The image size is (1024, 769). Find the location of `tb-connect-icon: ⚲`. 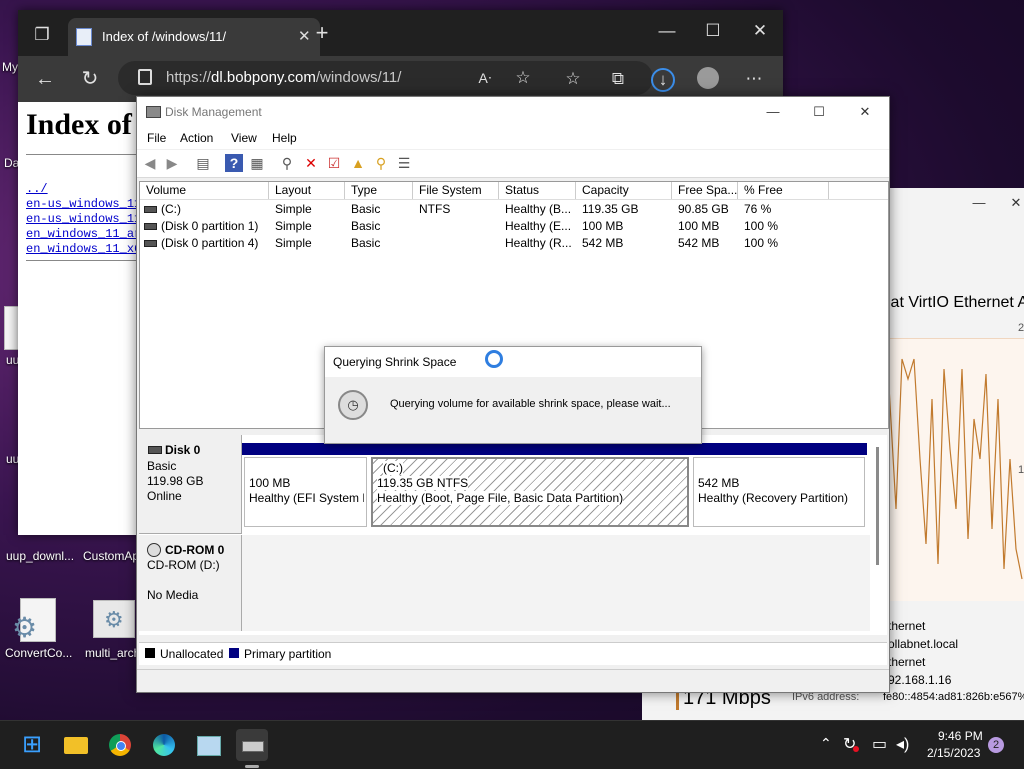

tb-connect-icon: ⚲ is located at coordinates (287, 163).